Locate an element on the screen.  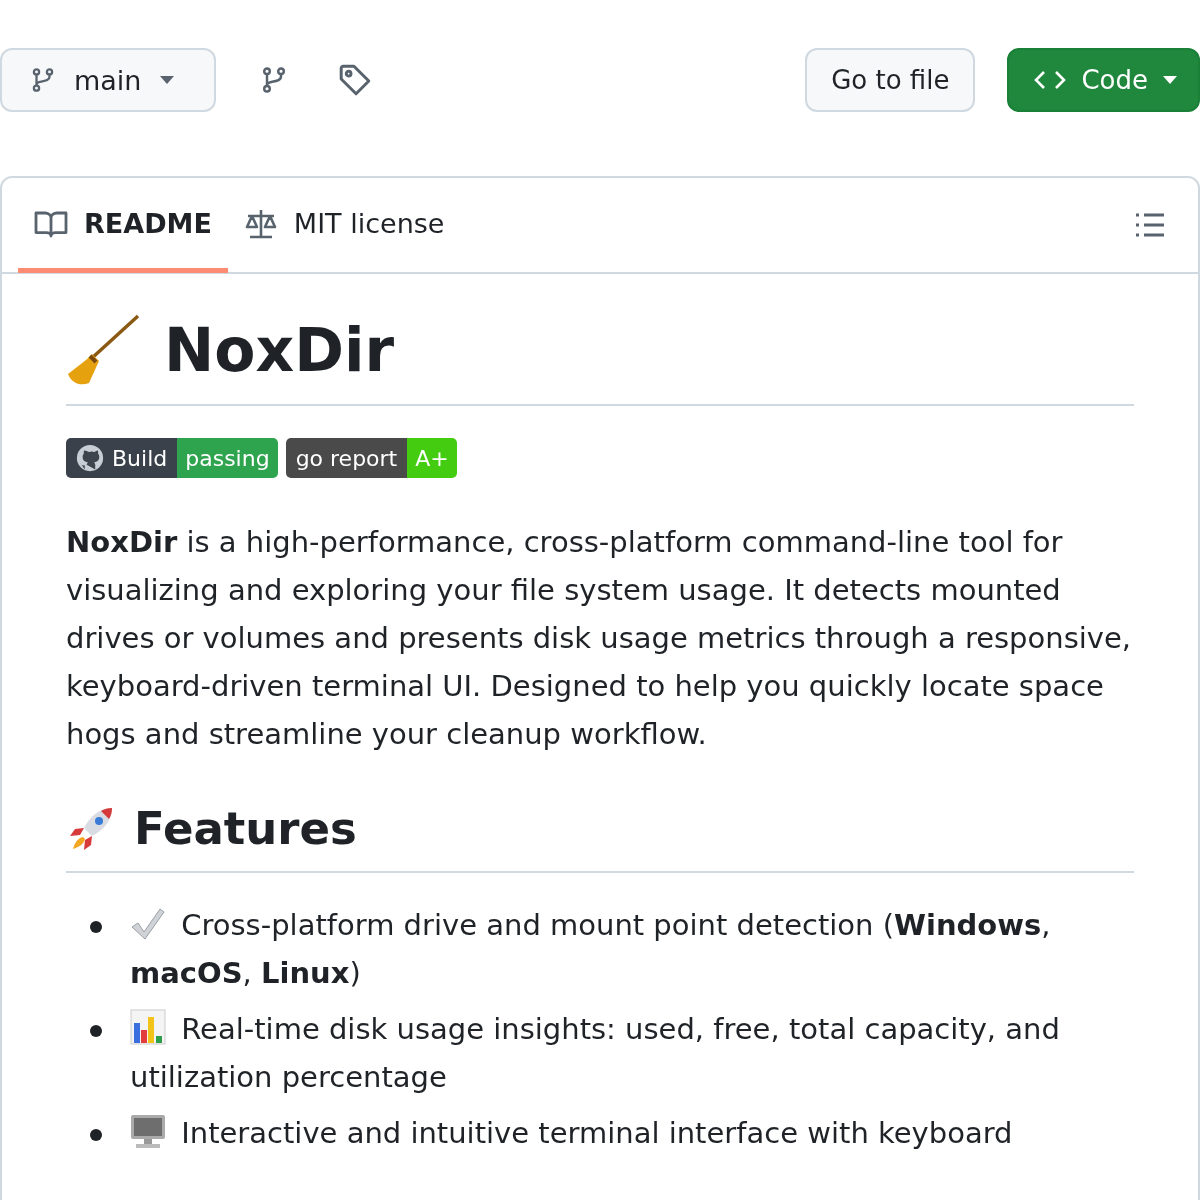
broom-icon is located at coordinates (104, 350).